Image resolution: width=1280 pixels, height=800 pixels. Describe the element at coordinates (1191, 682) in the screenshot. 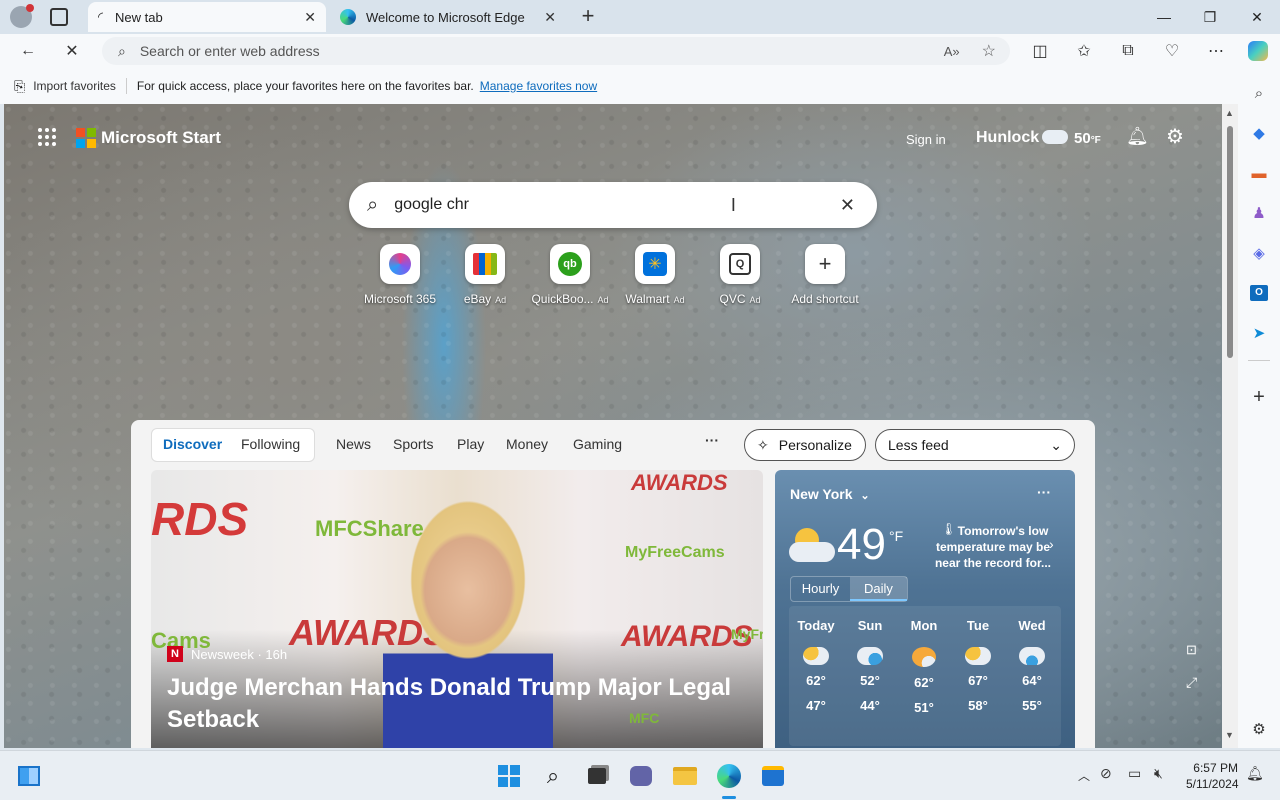

I see `expand-icon: ⤢` at that location.